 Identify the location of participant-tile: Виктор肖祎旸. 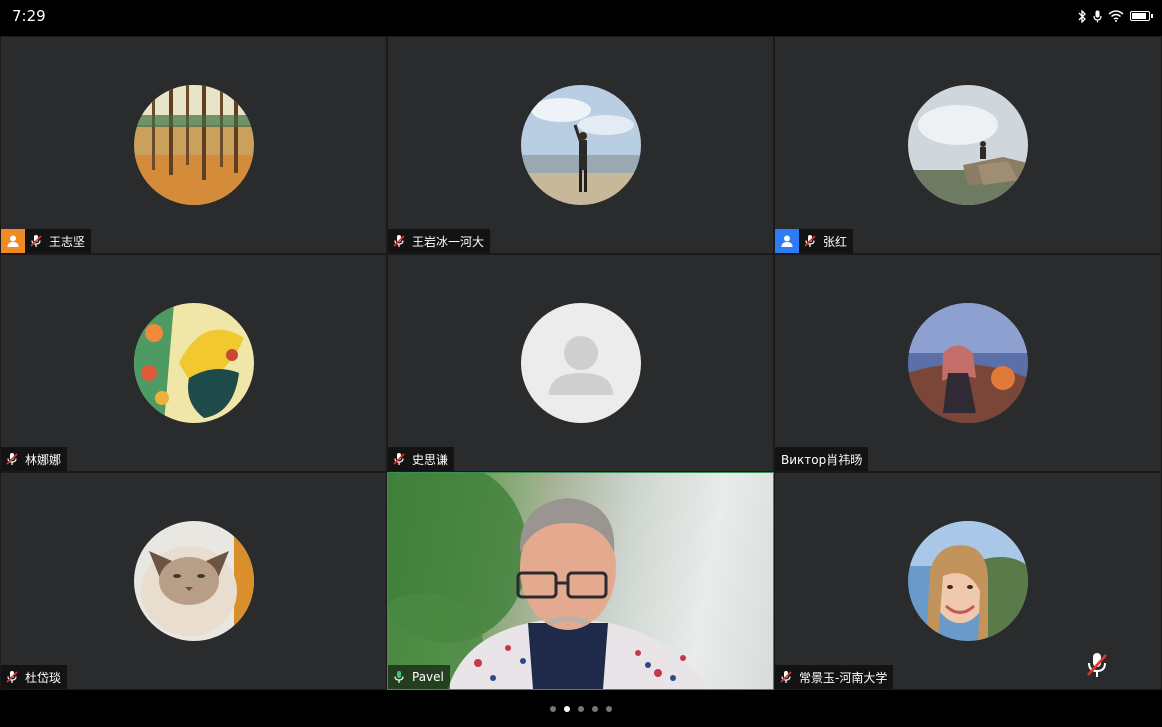
(968, 363).